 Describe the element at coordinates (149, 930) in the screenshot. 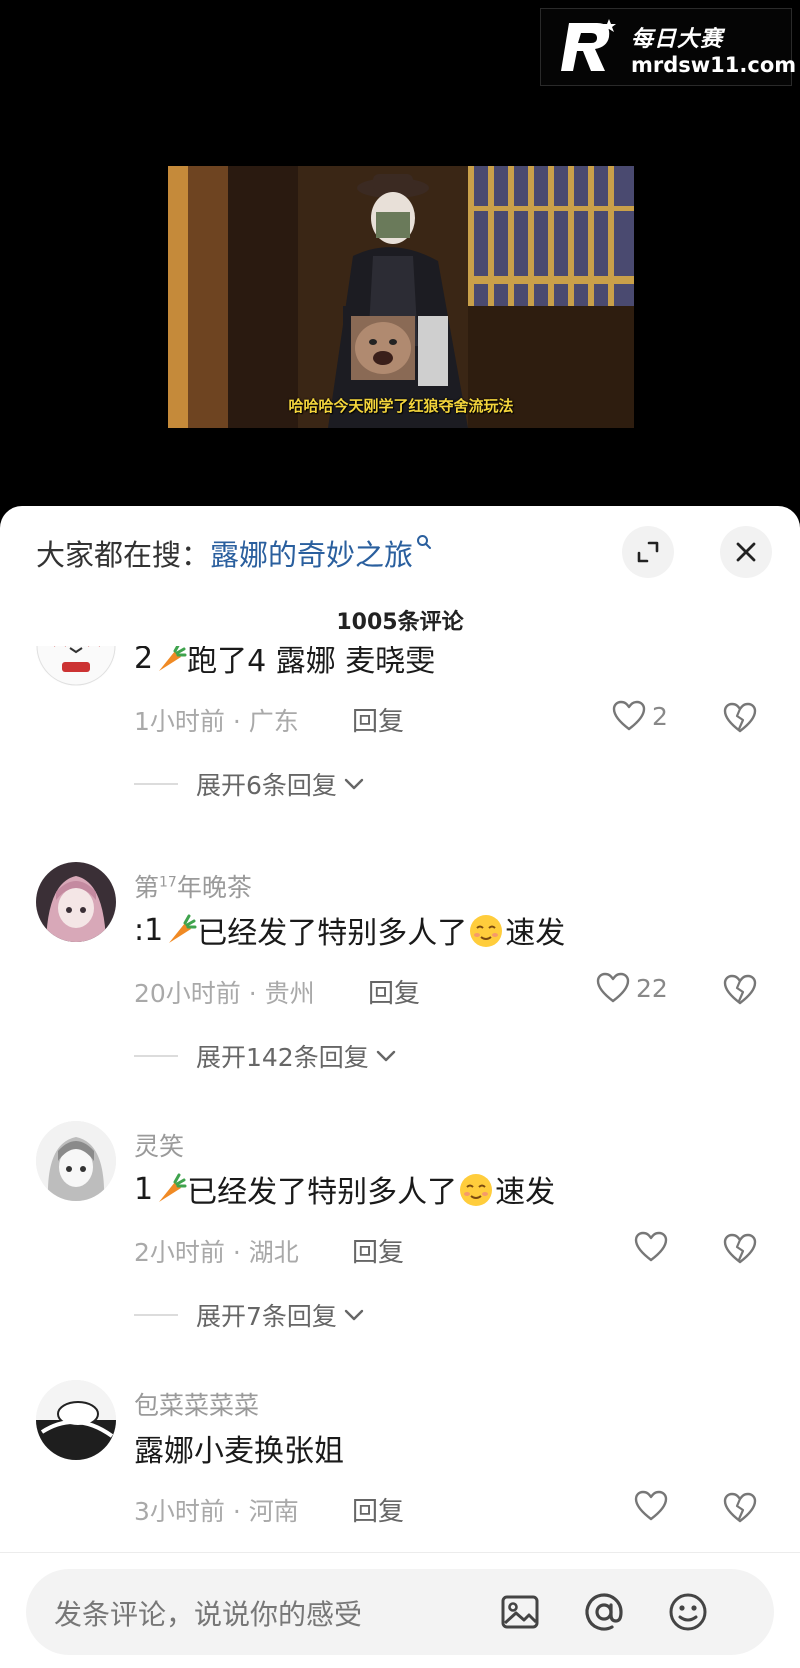

I see `comment-content-prefix: :1` at that location.